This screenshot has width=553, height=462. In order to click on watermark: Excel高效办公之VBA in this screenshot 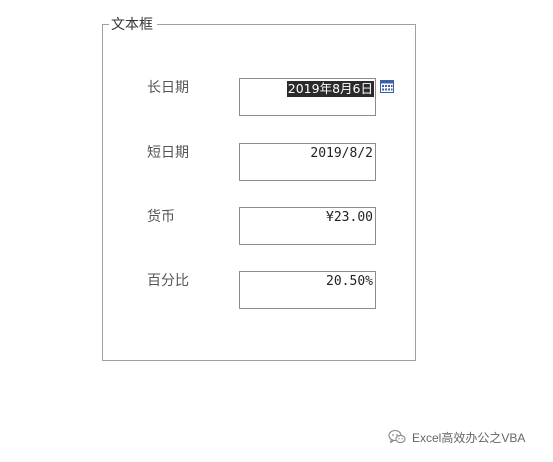, I will do `click(456, 437)`.